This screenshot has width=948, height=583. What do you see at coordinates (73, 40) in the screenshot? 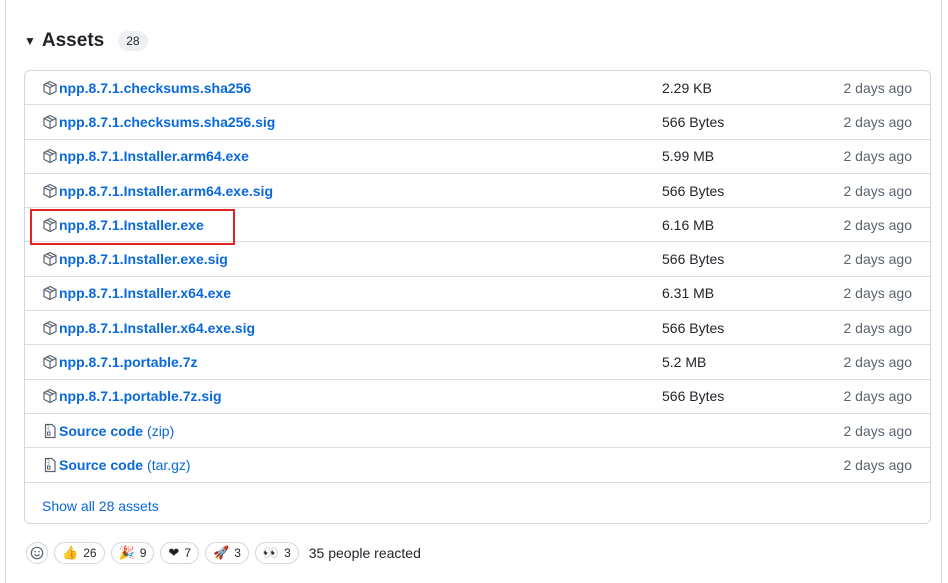
I see `assets-title: Assets` at bounding box center [73, 40].